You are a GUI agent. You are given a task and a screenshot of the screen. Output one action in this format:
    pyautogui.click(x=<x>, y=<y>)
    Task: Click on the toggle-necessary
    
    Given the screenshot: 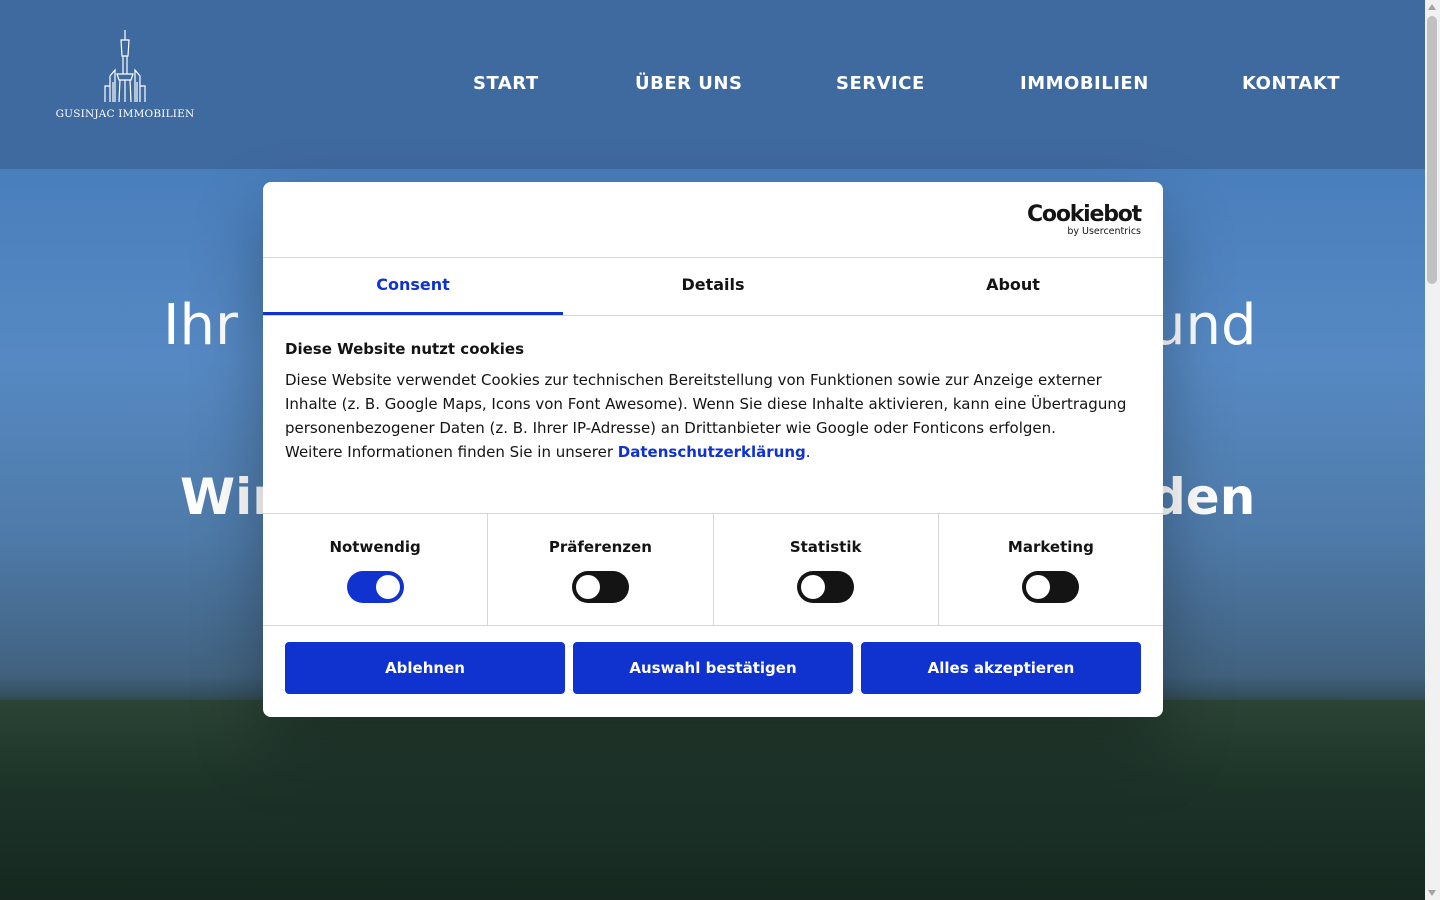 What is the action you would take?
    pyautogui.click(x=375, y=587)
    